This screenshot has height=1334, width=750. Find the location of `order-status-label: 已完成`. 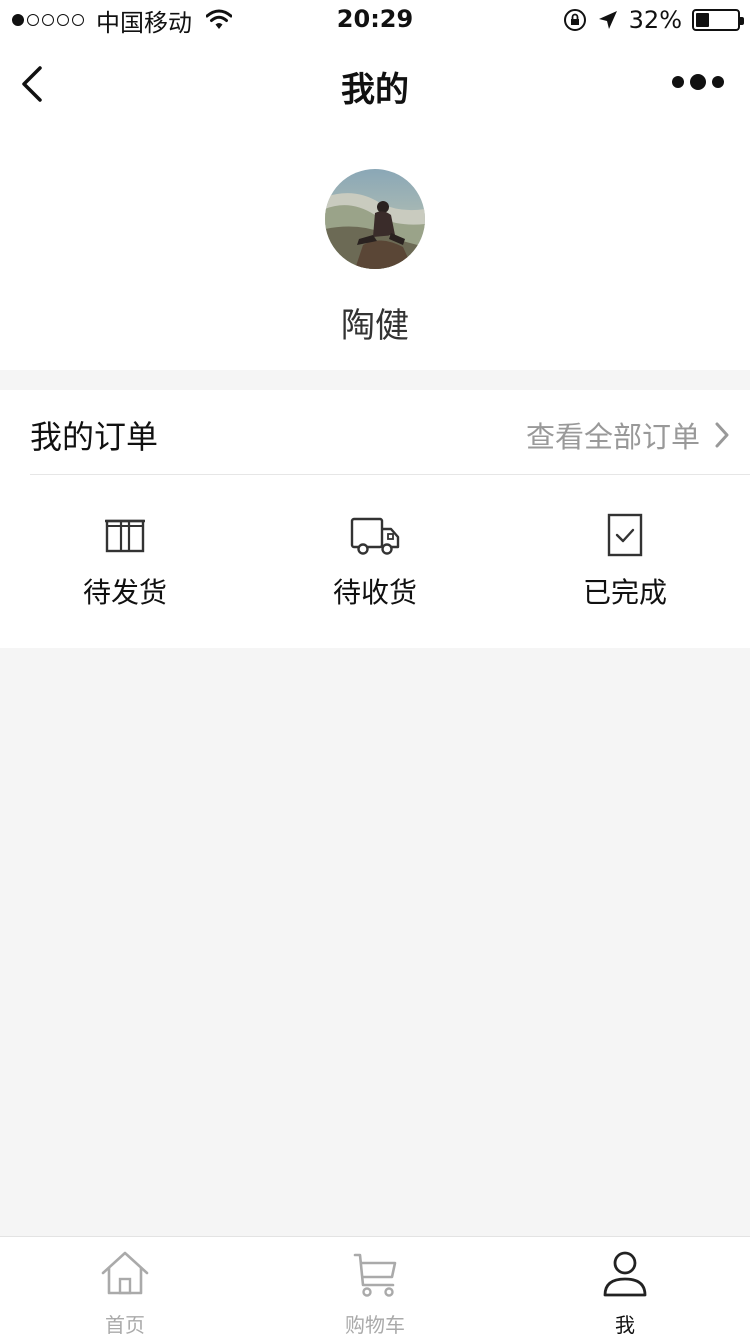

order-status-label: 已完成 is located at coordinates (624, 592).